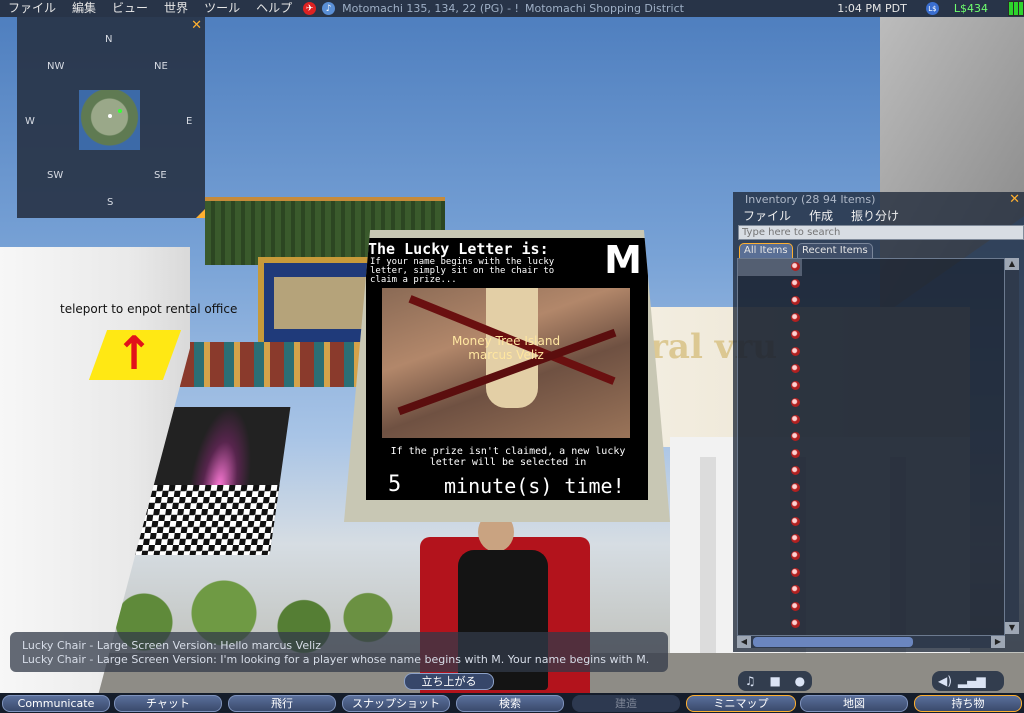 This screenshot has width=1024, height=713. Describe the element at coordinates (854, 703) in the screenshot. I see `map-button: 地図` at that location.